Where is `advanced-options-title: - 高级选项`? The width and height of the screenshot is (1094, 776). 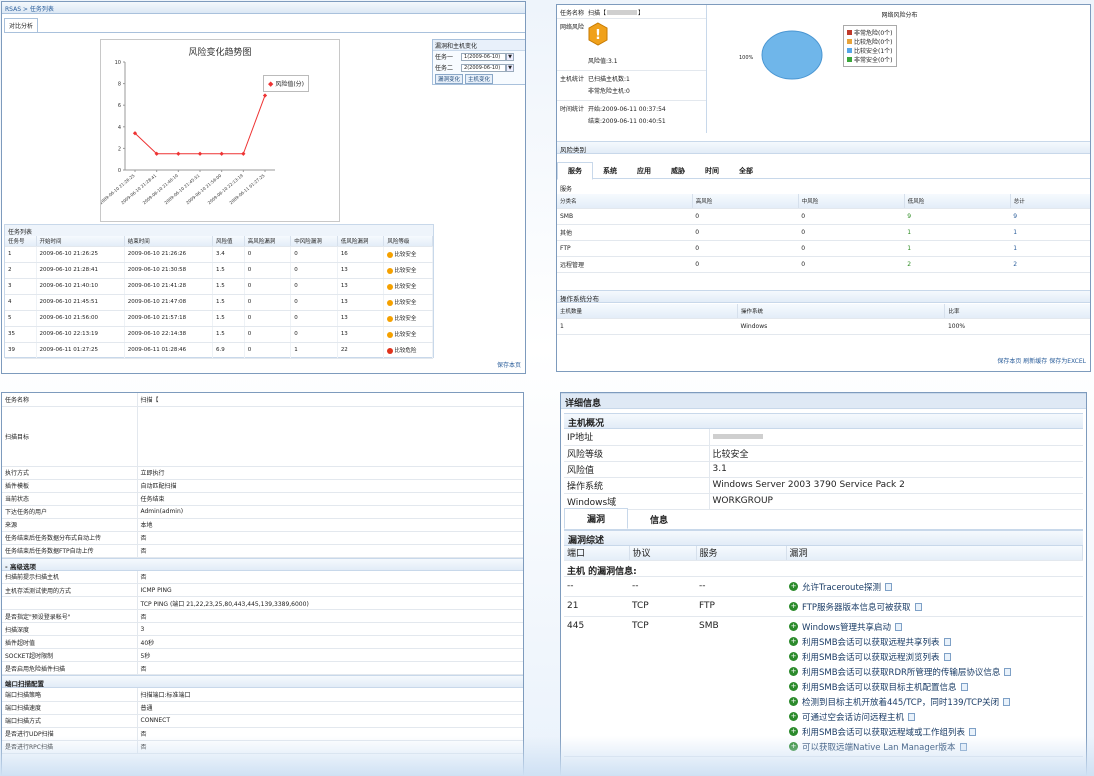 advanced-options-title: - 高级选项 is located at coordinates (262, 564).